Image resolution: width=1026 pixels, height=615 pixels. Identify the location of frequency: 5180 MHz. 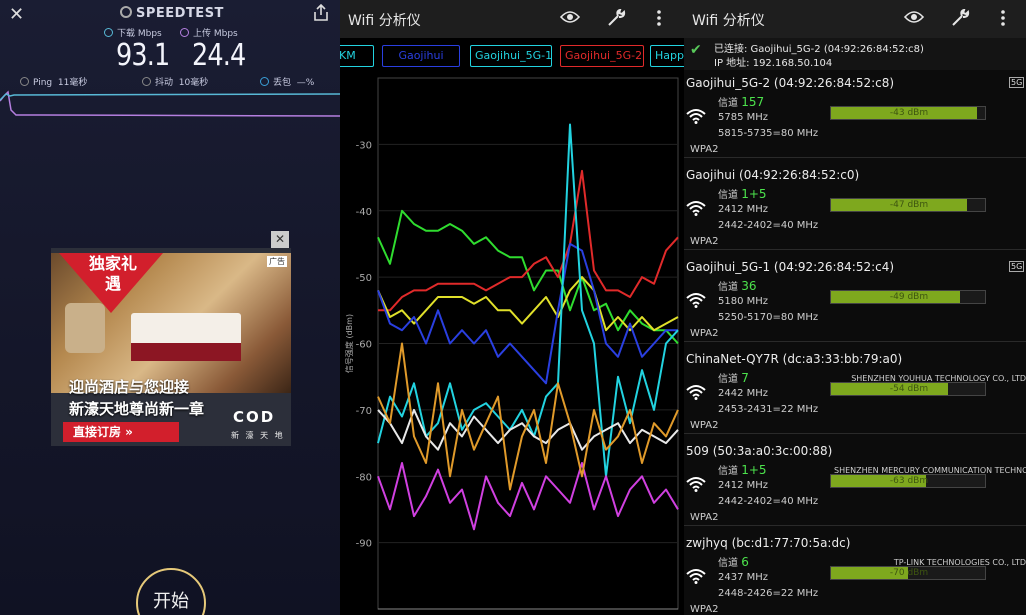
(743, 301).